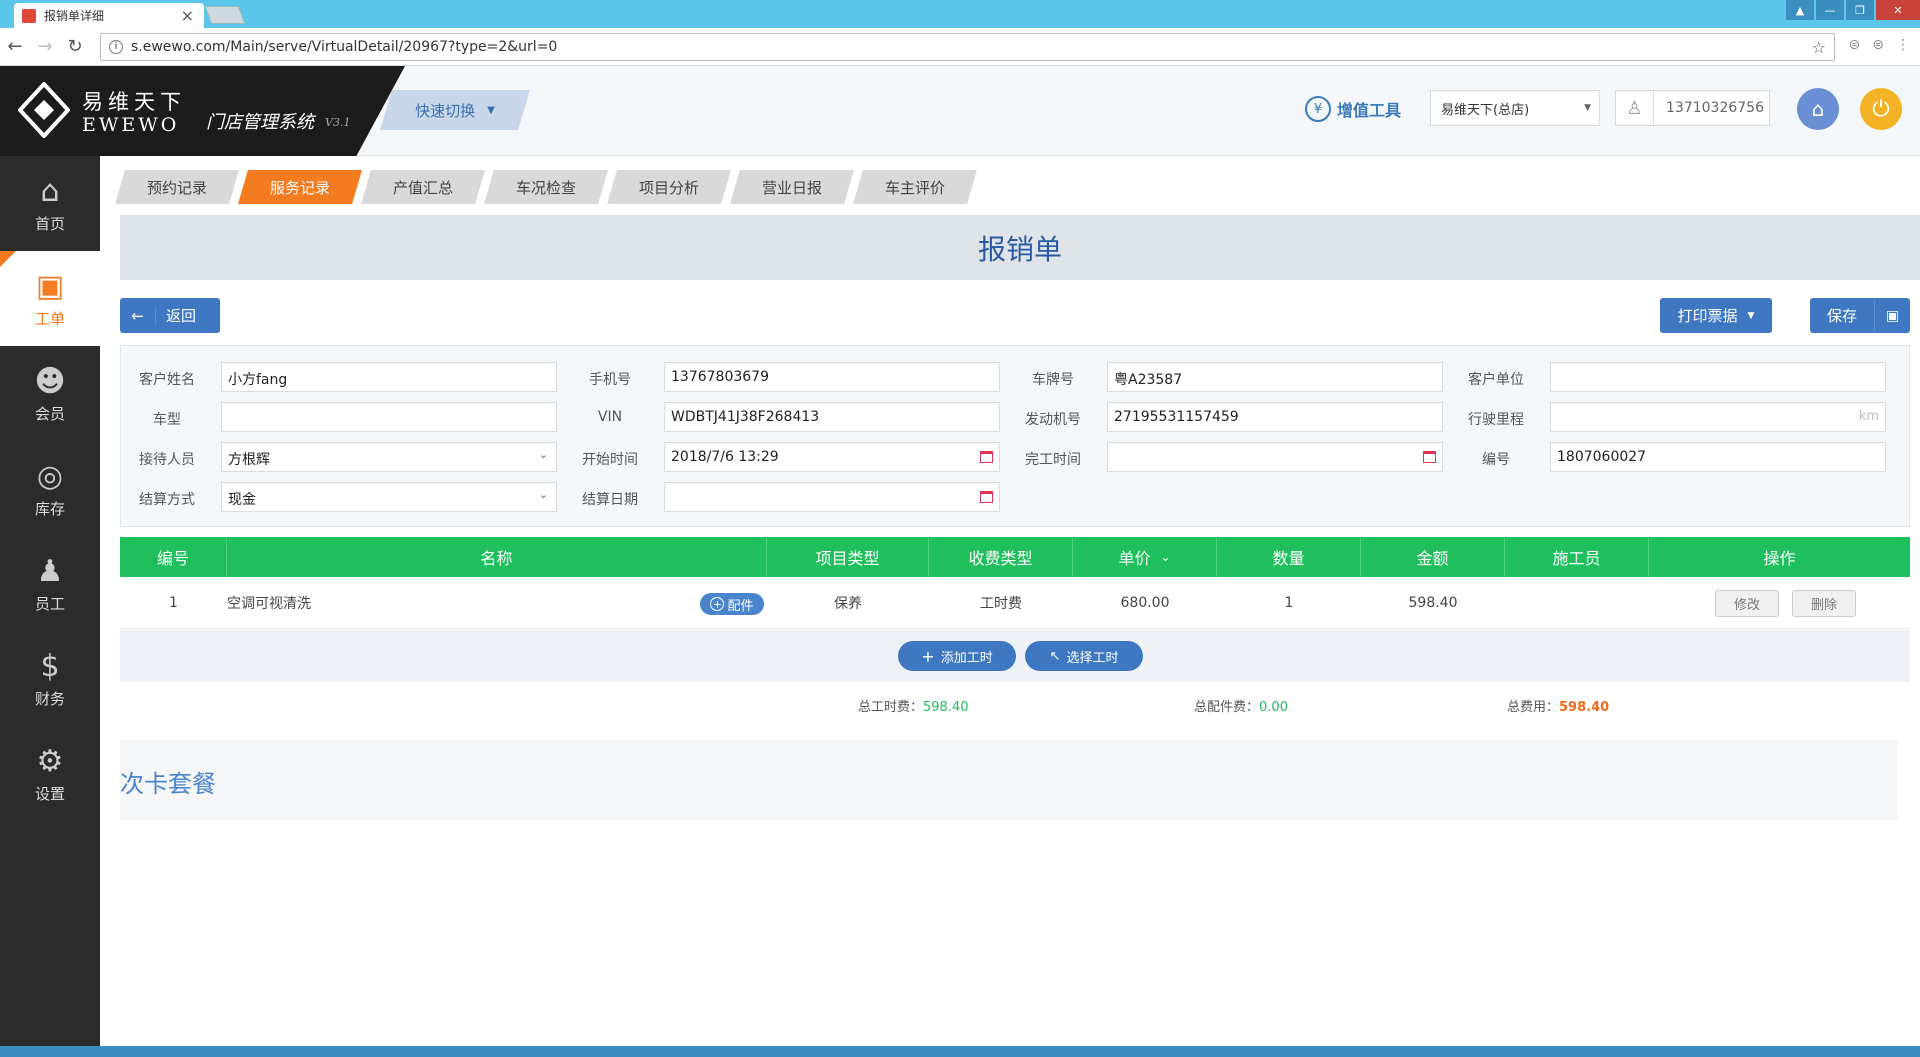 The height and width of the screenshot is (1057, 1920). What do you see at coordinates (50, 393) in the screenshot?
I see `sidebar-item-member: ☻ 会员` at bounding box center [50, 393].